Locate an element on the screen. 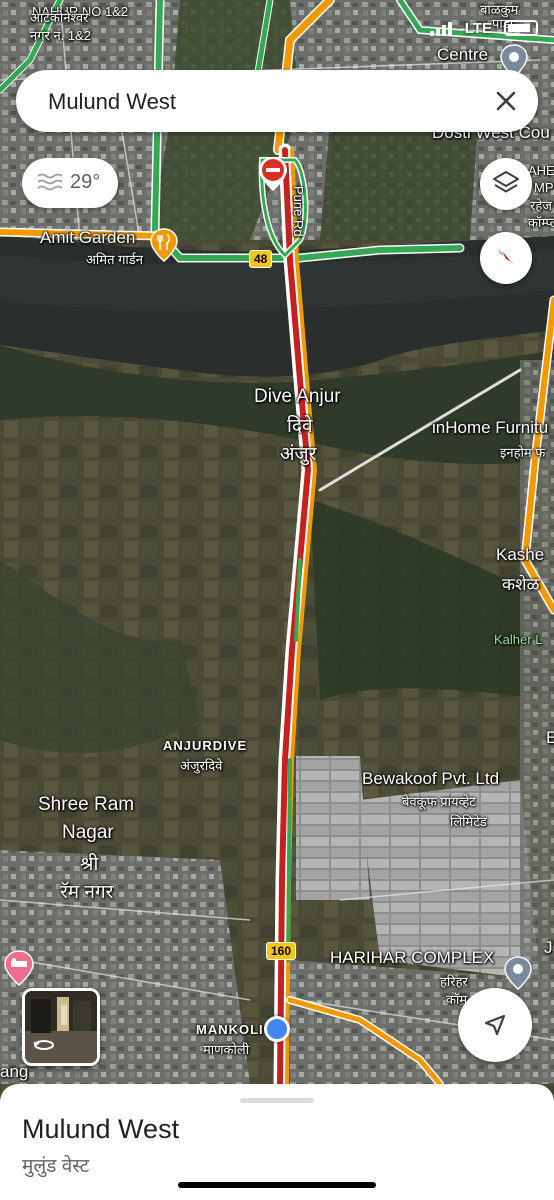 This screenshot has height=1200, width=554. map-label-inhome-mr: इनहोम फ is located at coordinates (523, 452).